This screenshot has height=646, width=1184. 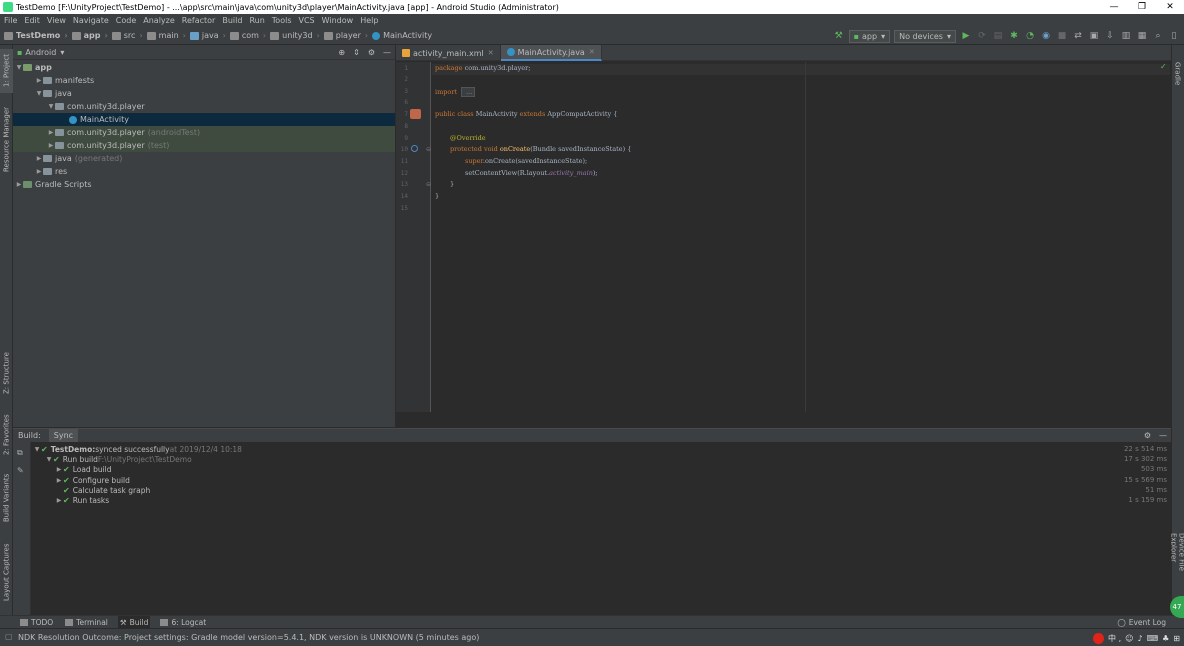 I want to click on breadcrumb-app: app ›, so click(x=89, y=35).